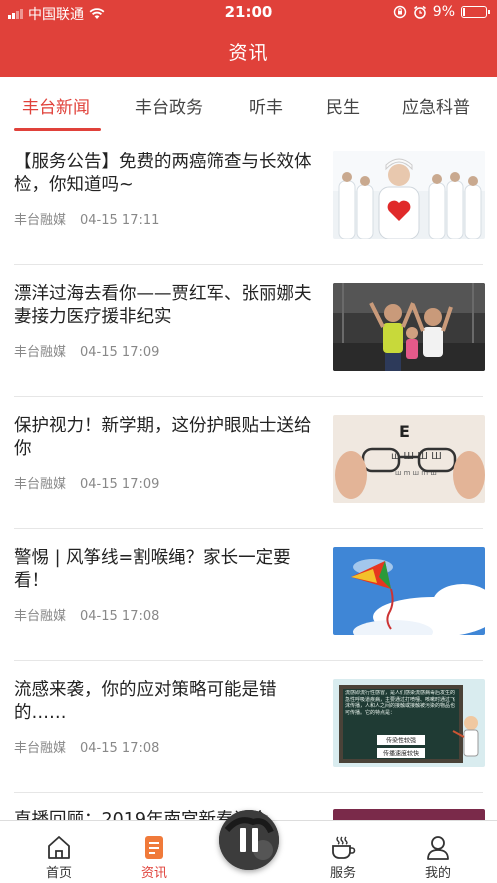  I want to click on battery-percent: 9%, so click(443, 12).